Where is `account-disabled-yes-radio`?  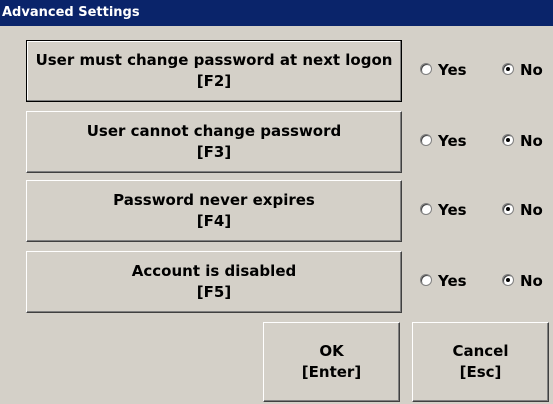
account-disabled-yes-radio is located at coordinates (426, 280).